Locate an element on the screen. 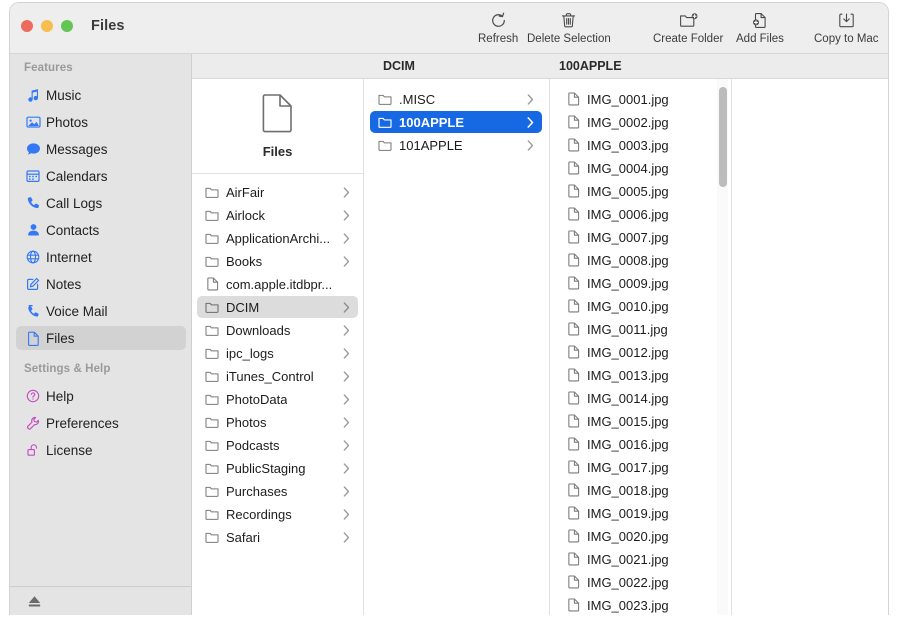 This screenshot has height=617, width=900. download-tray-icon is located at coordinates (846, 20).